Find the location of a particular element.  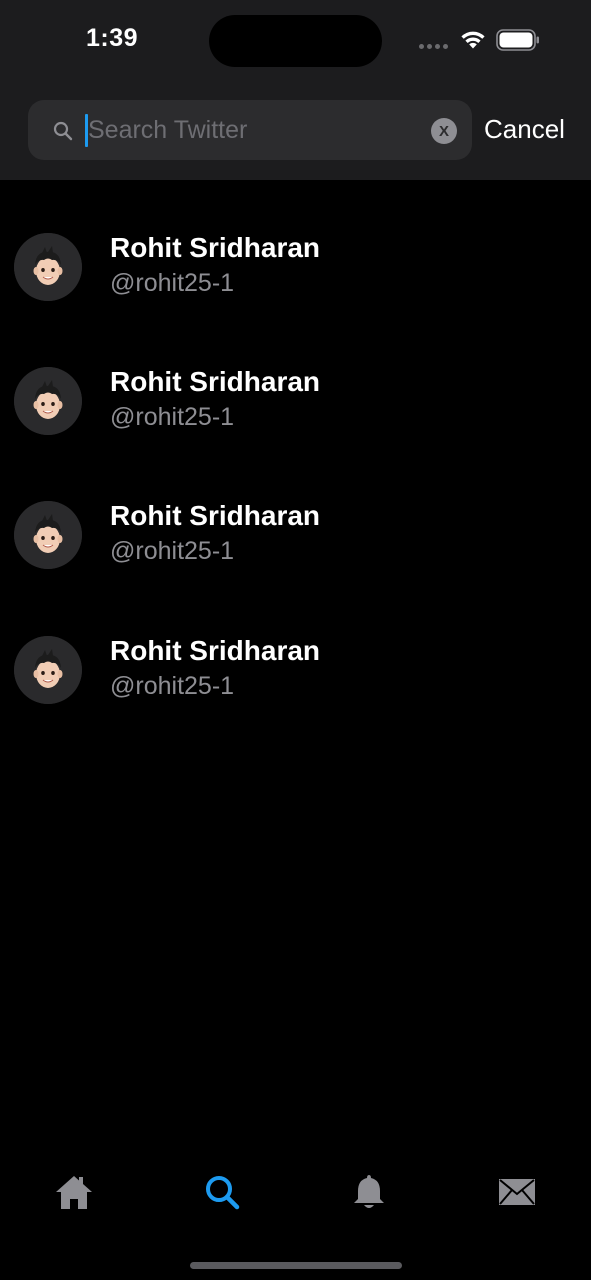

tab-notifications is located at coordinates (369, 1192).